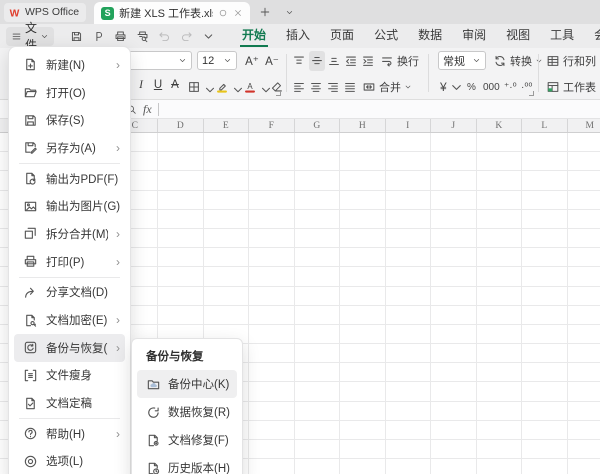 The height and width of the screenshot is (474, 600). What do you see at coordinates (175, 85) in the screenshot?
I see `strikethrough-button: A` at bounding box center [175, 85].